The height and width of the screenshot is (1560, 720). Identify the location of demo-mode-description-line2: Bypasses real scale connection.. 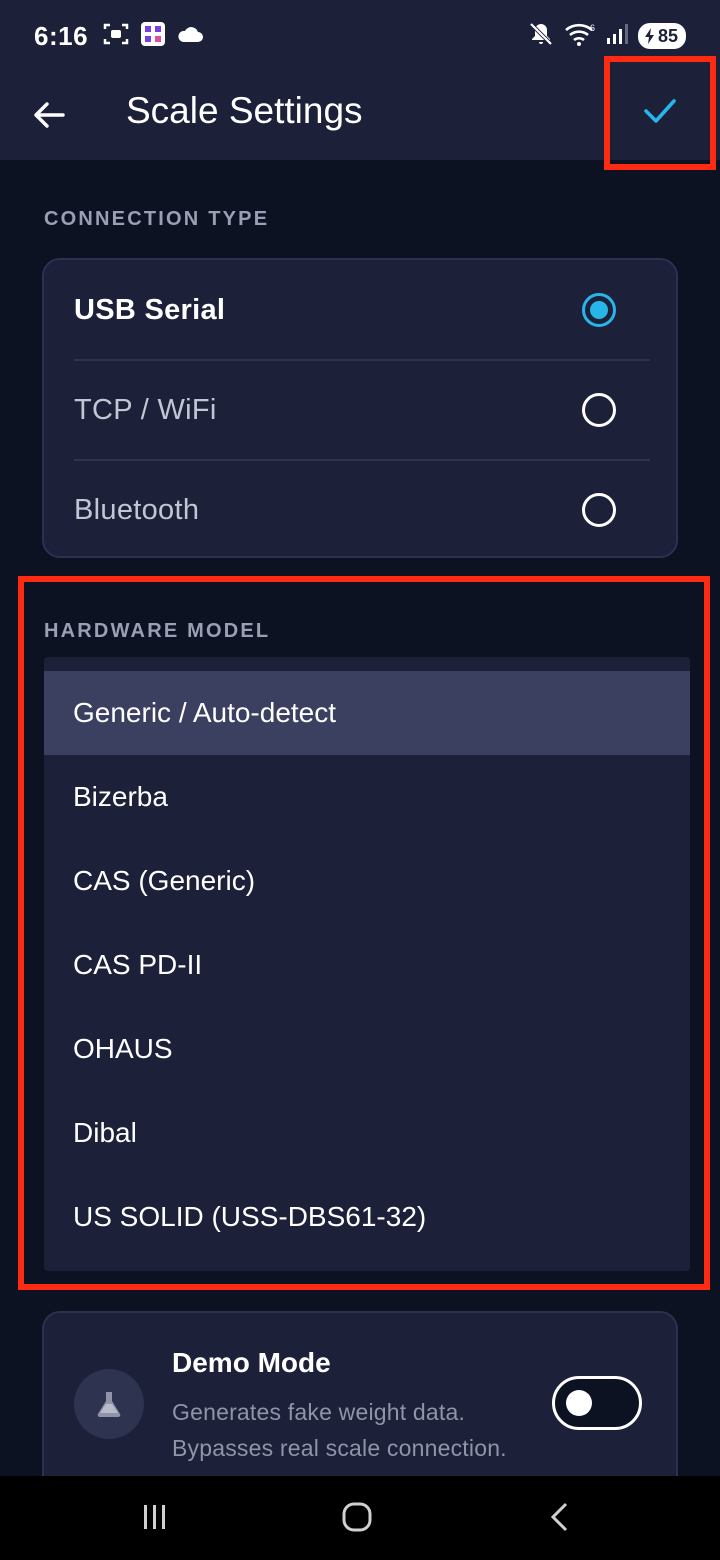
(339, 1448).